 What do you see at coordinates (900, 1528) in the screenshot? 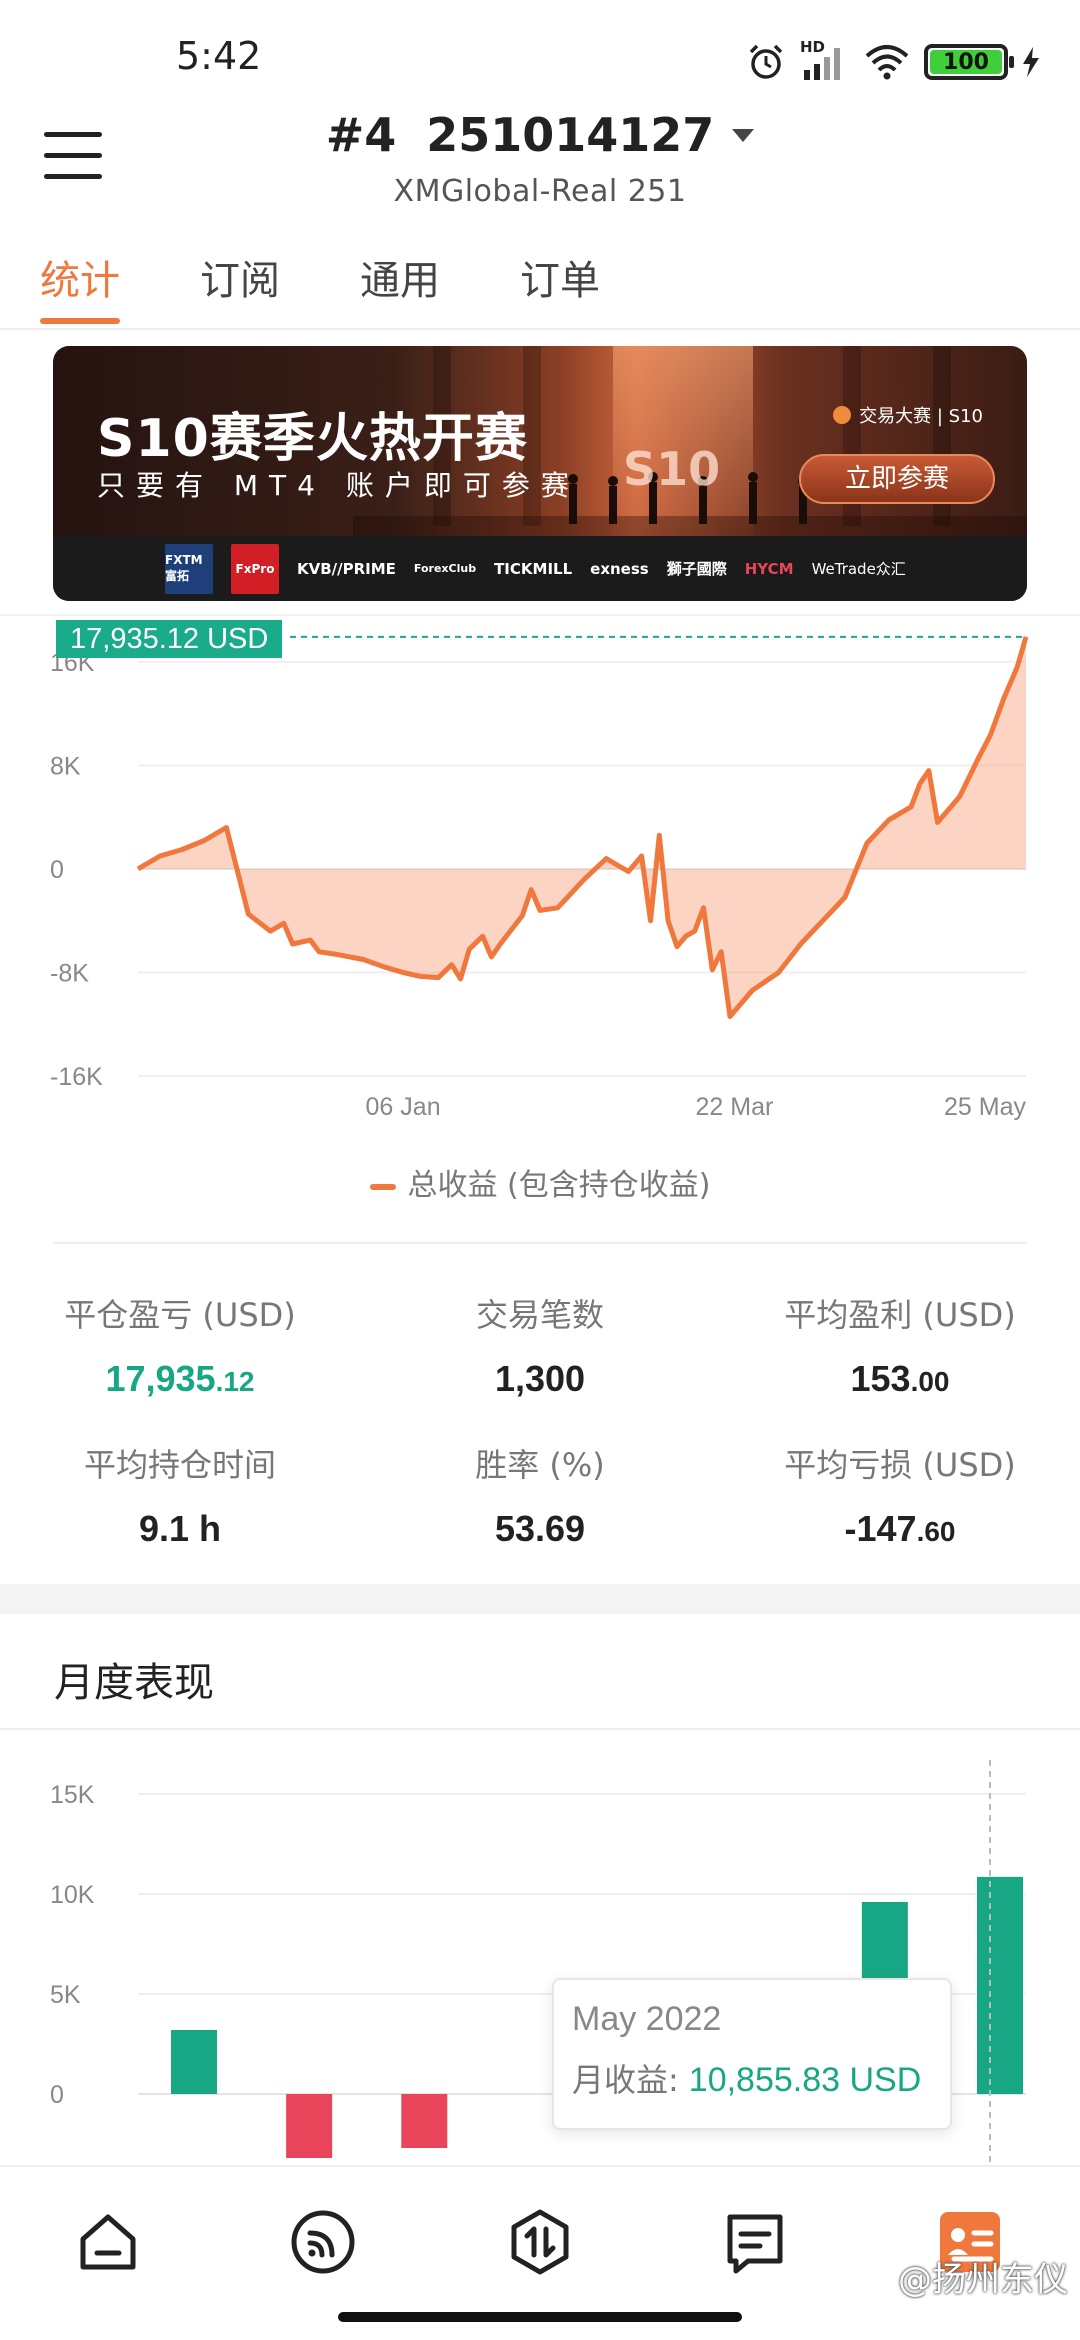
I see `stat-value: -147.60` at bounding box center [900, 1528].